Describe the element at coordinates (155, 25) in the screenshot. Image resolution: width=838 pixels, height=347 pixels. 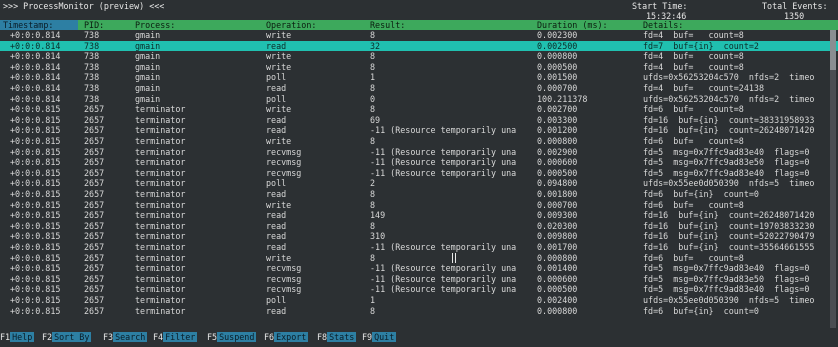
I see `column-header-process: Process:` at that location.